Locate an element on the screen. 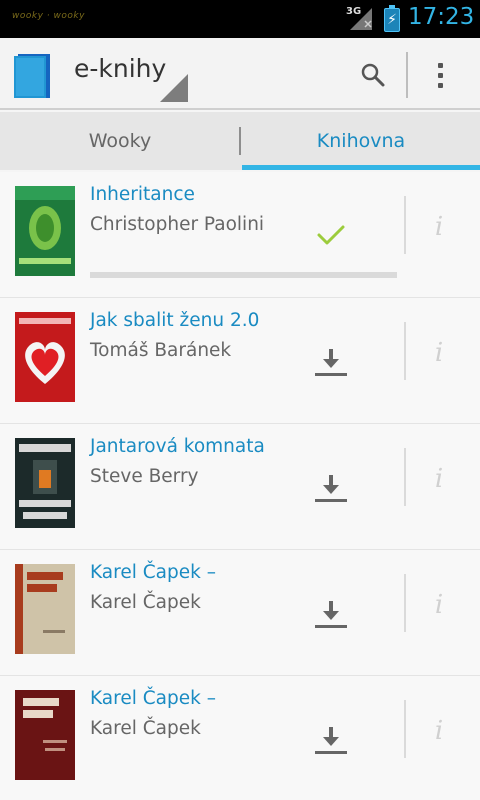 The width and height of the screenshot is (480, 800). book-title: Inheritance is located at coordinates (142, 194).